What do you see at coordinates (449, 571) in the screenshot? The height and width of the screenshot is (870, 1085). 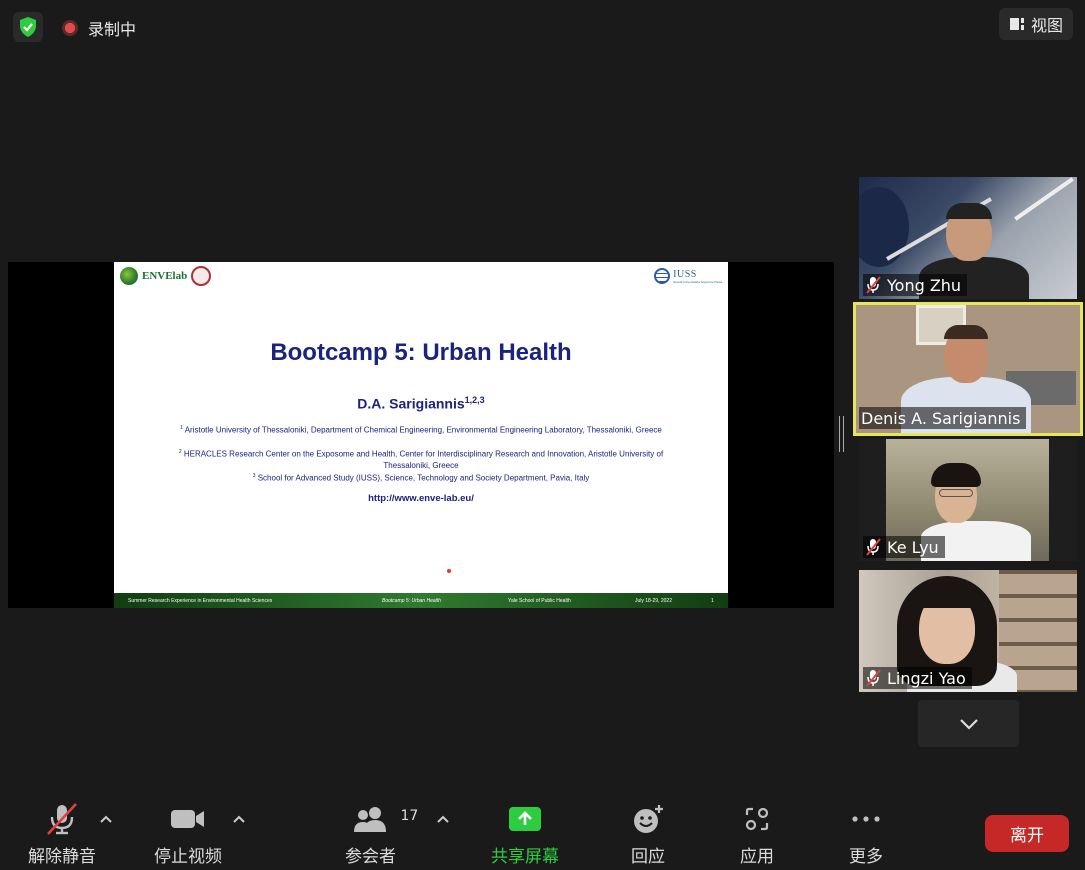 I see `laser-pointer` at bounding box center [449, 571].